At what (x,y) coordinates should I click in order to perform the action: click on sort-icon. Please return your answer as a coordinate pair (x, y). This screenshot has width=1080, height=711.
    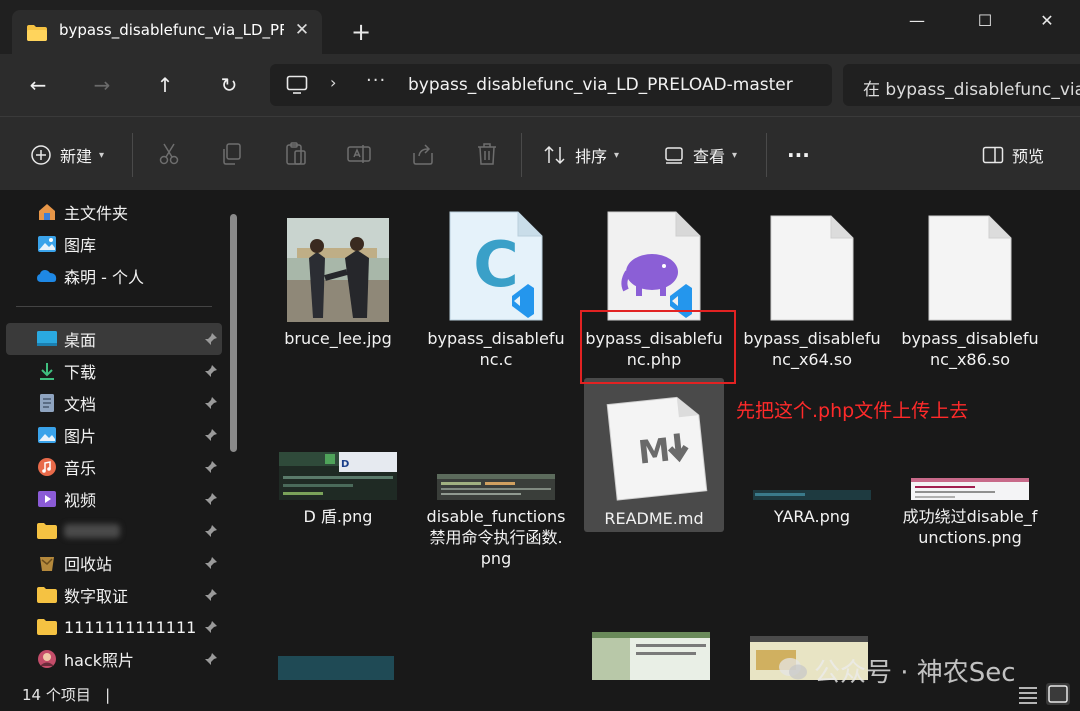
    Looking at the image, I should click on (554, 155).